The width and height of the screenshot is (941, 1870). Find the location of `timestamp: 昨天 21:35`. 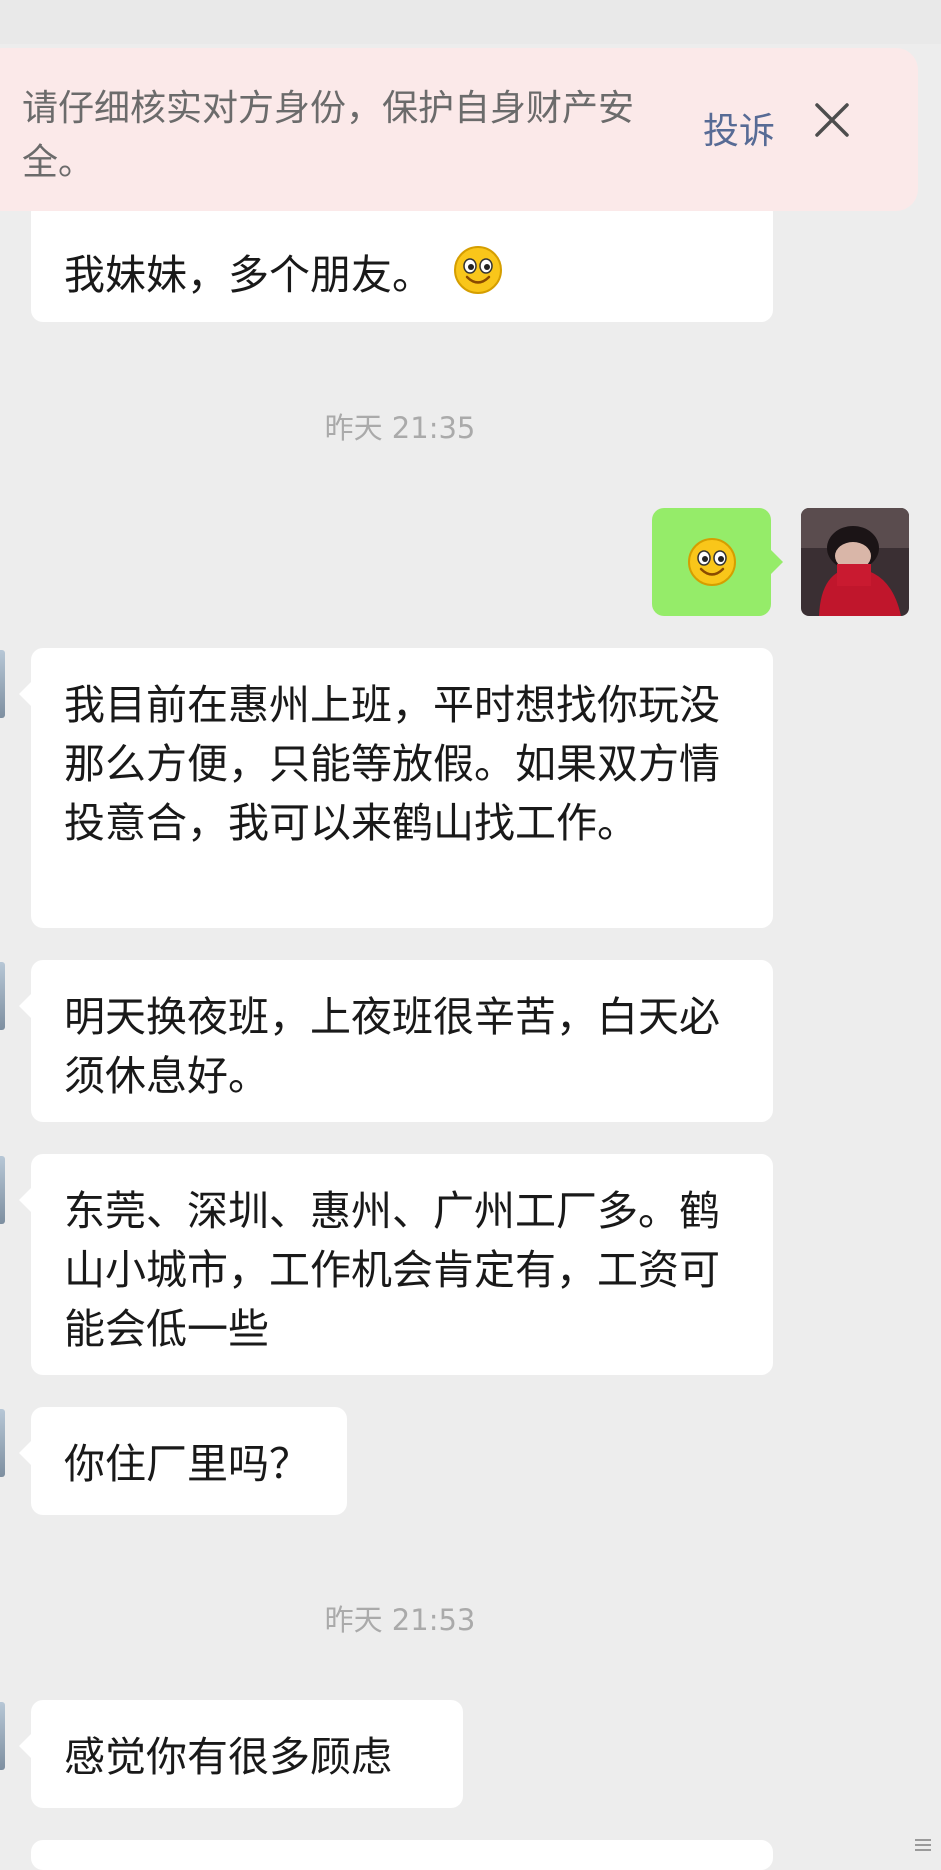

timestamp: 昨天 21:35 is located at coordinates (400, 428).